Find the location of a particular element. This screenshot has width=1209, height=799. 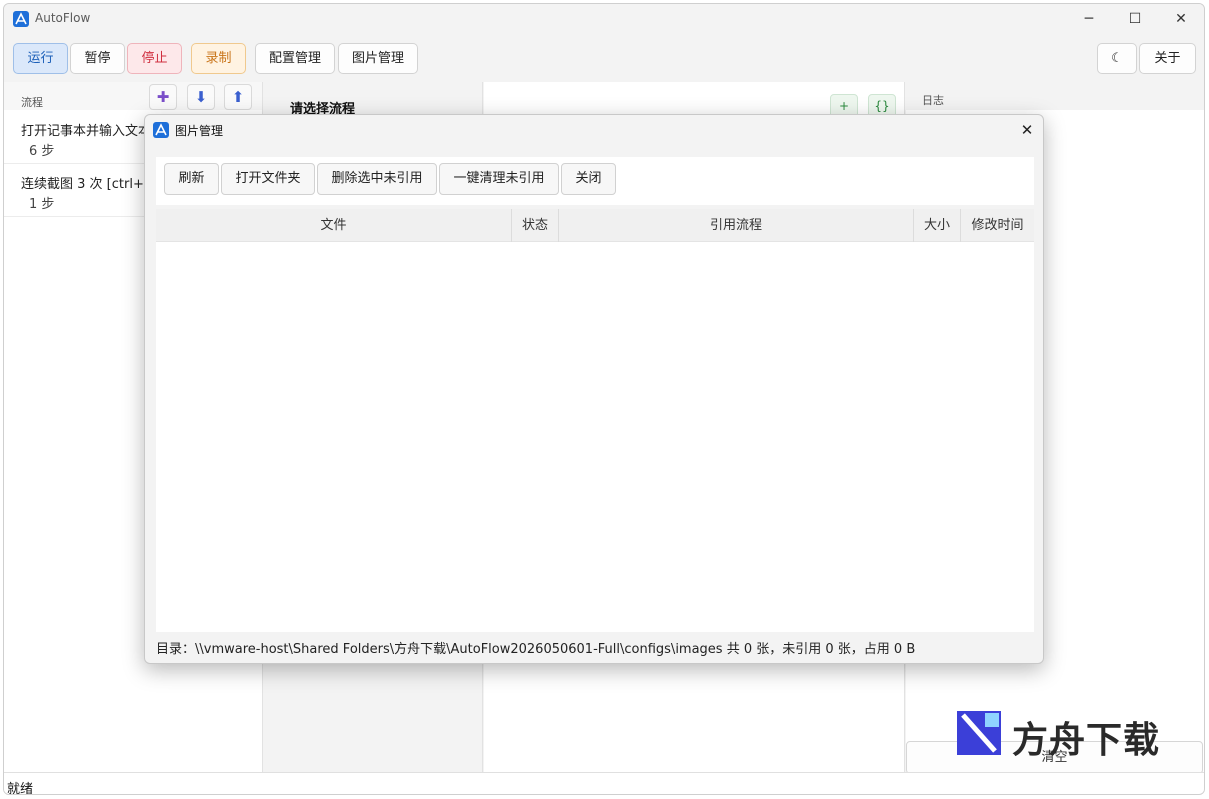

refresh-button: 刷新 is located at coordinates (191, 179).